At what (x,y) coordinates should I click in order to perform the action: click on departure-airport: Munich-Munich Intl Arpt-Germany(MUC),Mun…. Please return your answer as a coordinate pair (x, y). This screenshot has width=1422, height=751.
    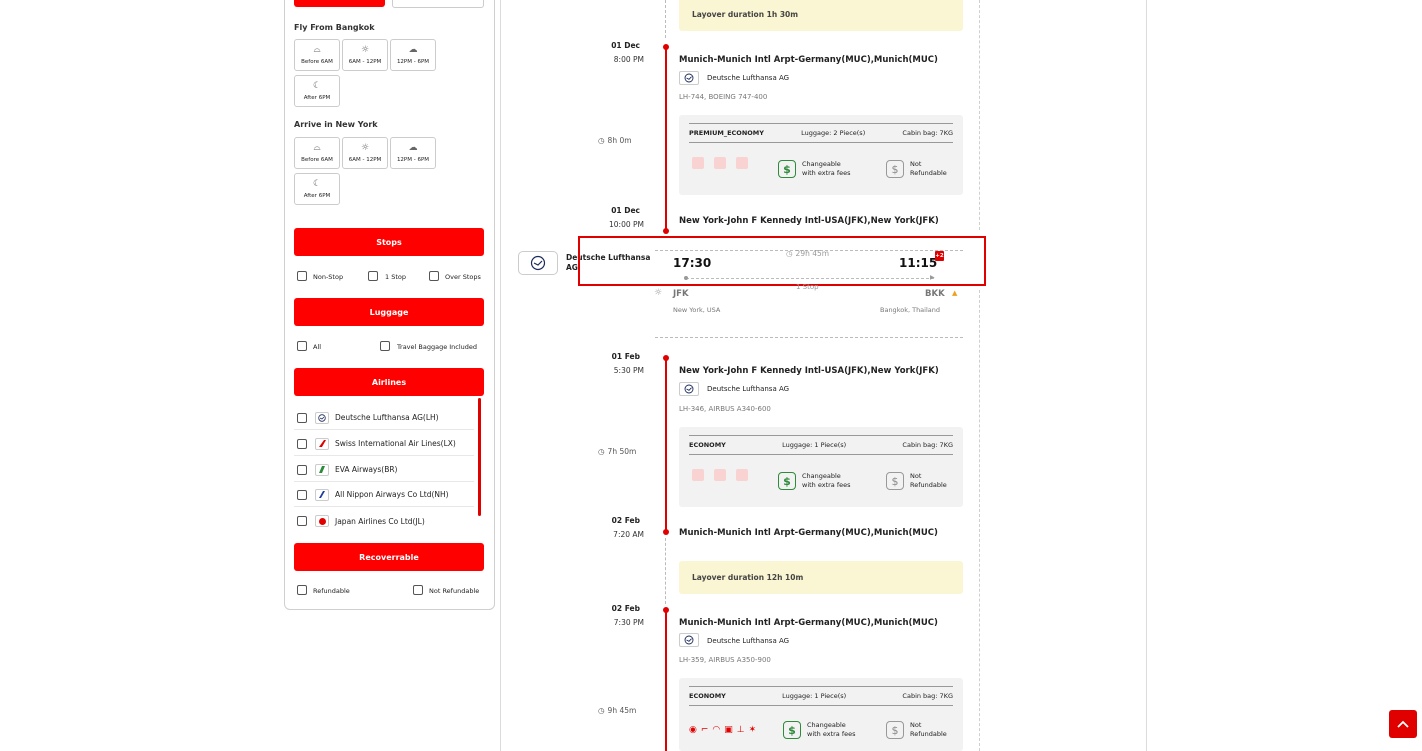
    Looking at the image, I should click on (808, 60).